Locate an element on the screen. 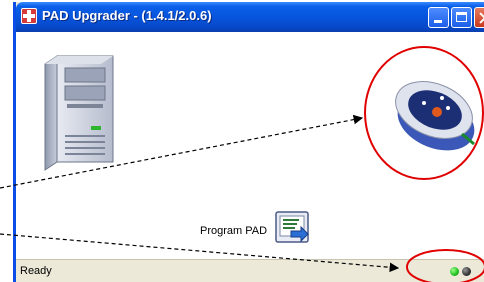 The height and width of the screenshot is (282, 484). aed-device-icon is located at coordinates (437, 113).